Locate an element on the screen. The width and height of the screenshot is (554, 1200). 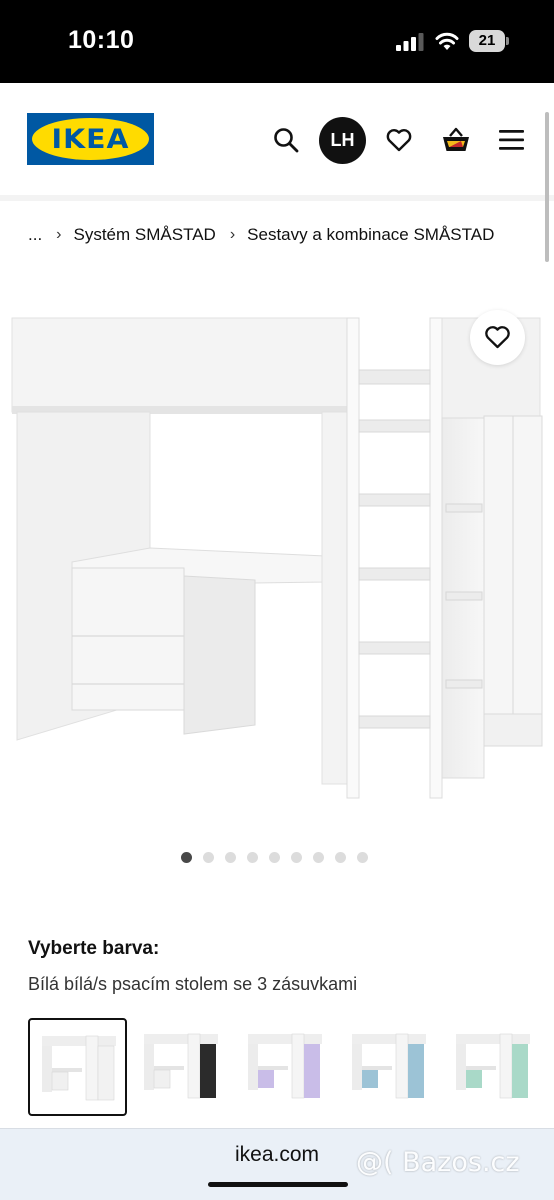
wifi-icon is located at coordinates (447, 41).